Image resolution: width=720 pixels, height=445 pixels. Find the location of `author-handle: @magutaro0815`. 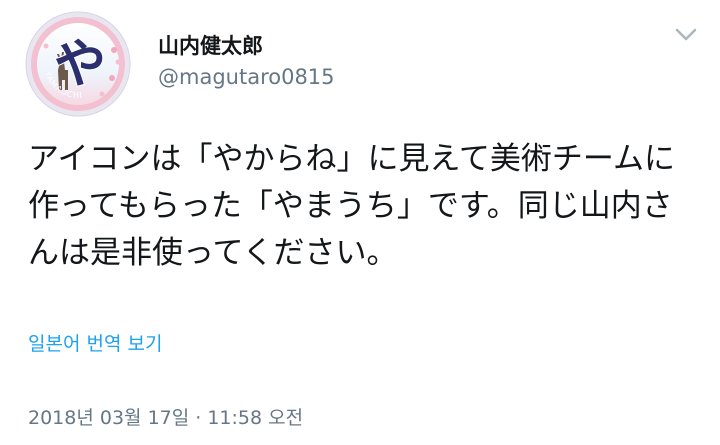

author-handle: @magutaro0815 is located at coordinates (246, 77).